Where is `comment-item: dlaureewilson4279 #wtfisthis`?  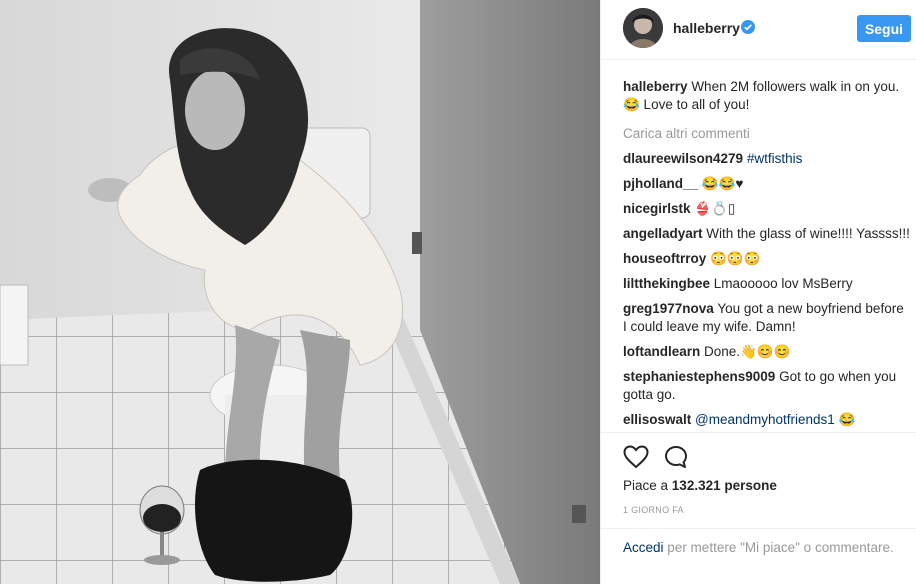
comment-item: dlaureewilson4279 #wtfisthis is located at coordinates (767, 159).